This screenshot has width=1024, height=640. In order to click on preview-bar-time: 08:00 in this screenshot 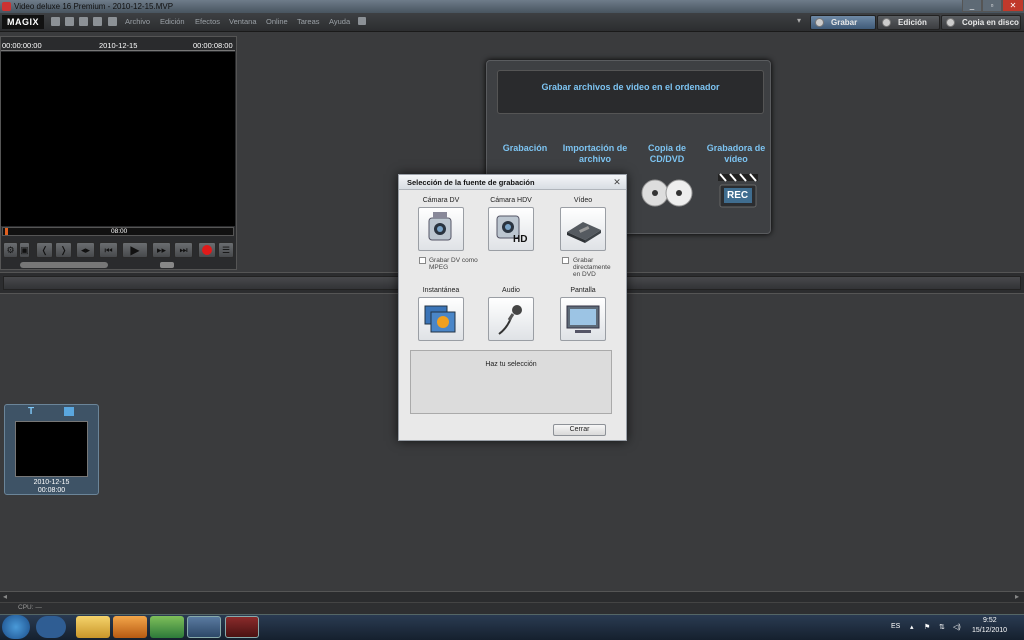, I will do `click(119, 231)`.